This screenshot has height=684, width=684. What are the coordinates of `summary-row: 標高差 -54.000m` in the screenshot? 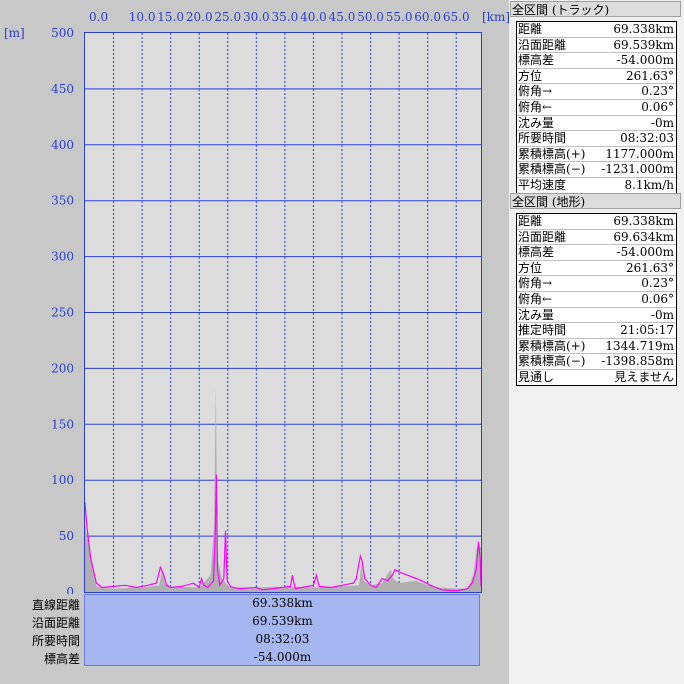 It's located at (242, 657).